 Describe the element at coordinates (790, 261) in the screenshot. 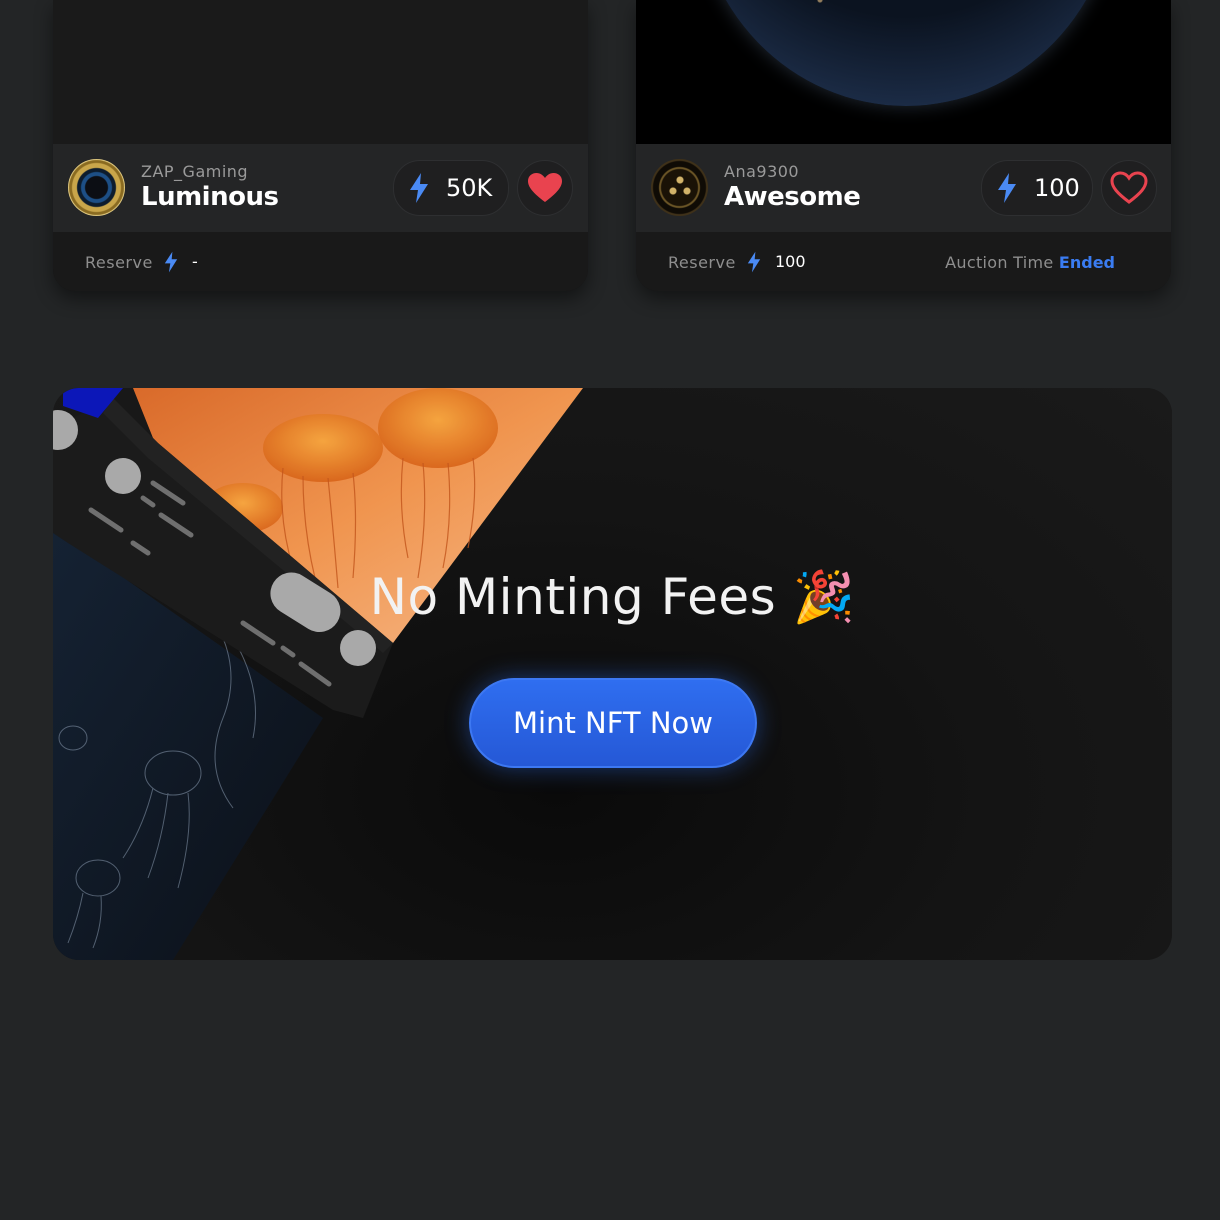

I see `reserve-value: 100` at that location.